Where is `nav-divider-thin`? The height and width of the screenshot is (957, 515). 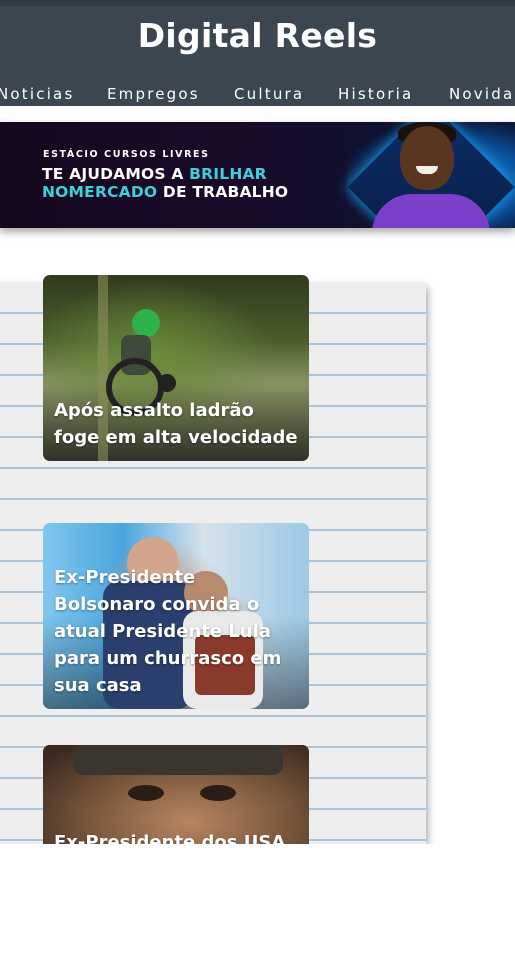 nav-divider-thin is located at coordinates (257, 110).